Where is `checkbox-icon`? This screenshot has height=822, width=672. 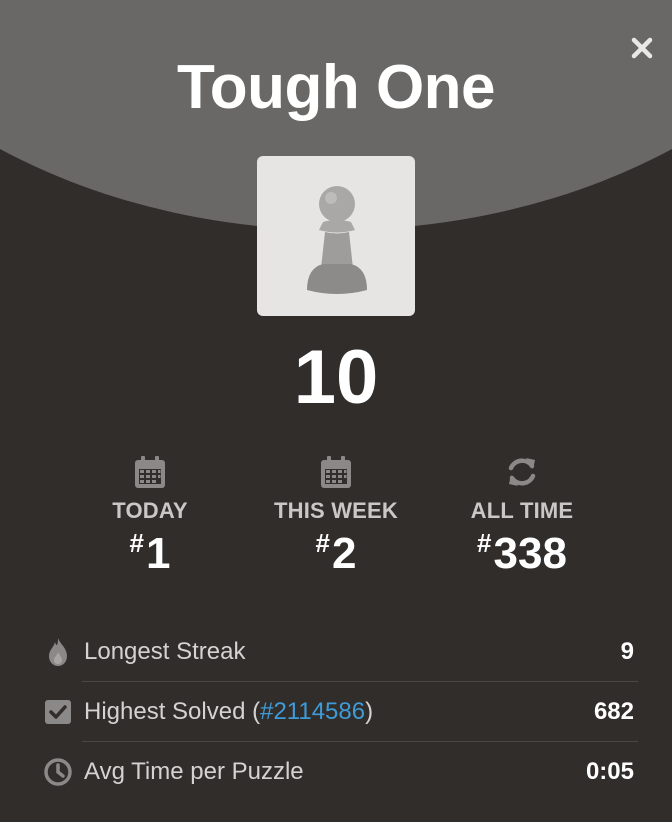 checkbox-icon is located at coordinates (58, 712).